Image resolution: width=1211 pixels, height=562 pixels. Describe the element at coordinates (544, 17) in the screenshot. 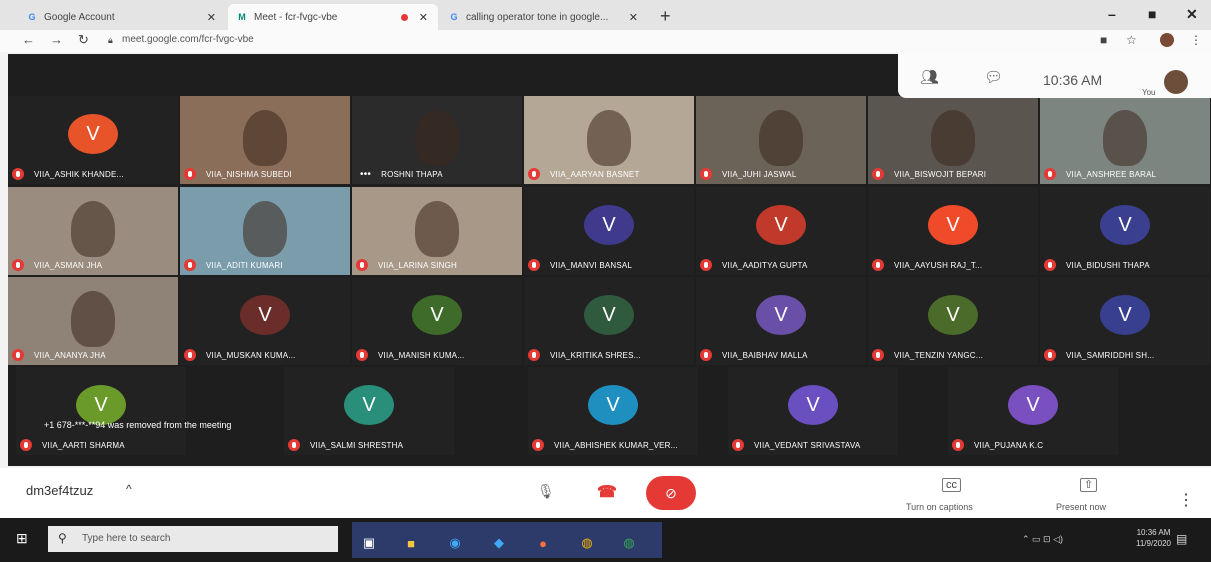

I see `tab-calling-operator: G calling operator tone in google... ✕` at that location.